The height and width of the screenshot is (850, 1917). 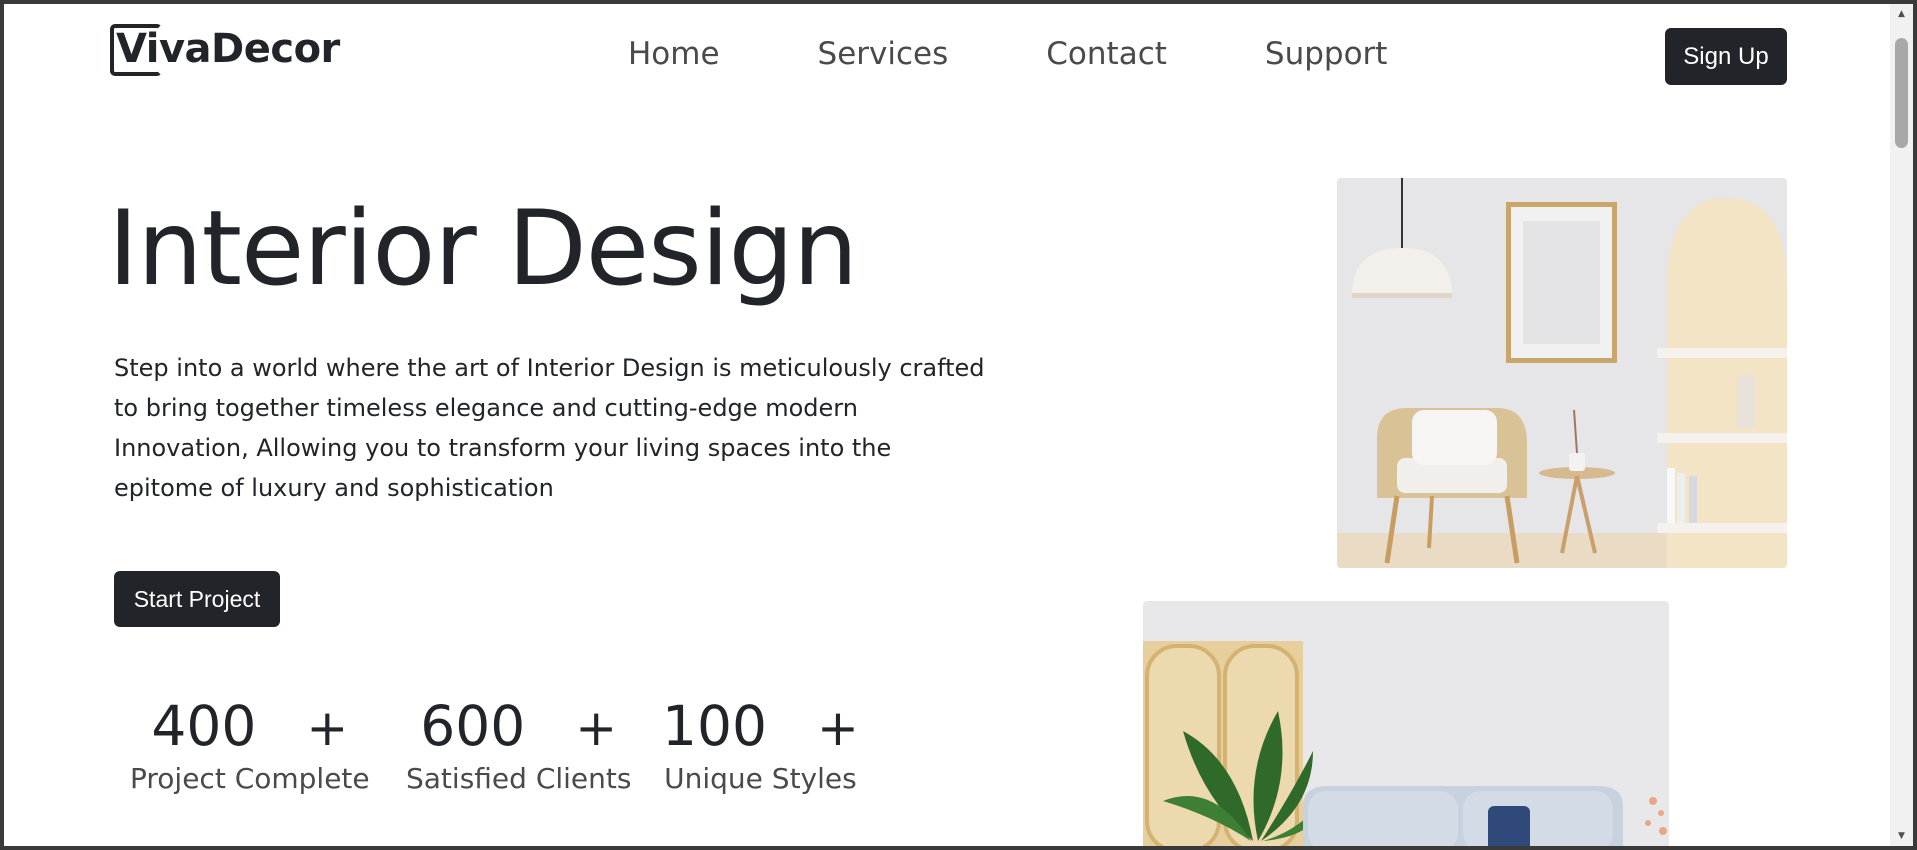 I want to click on stat-styles: 100 + Unique Styles, so click(x=760, y=744).